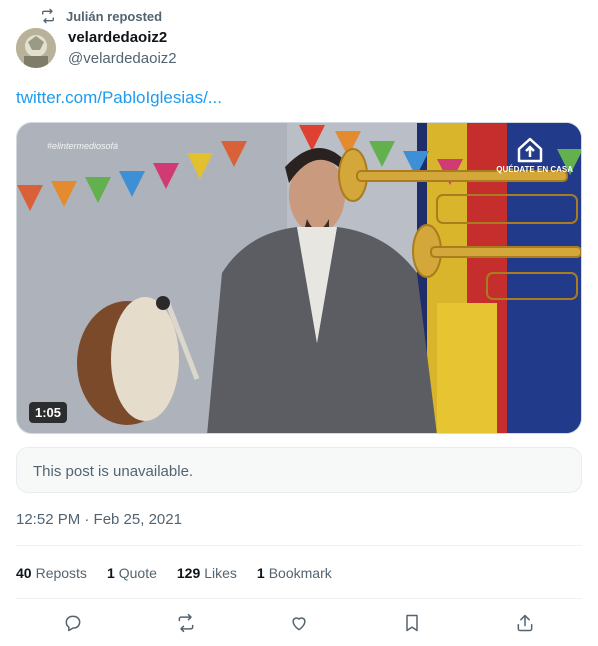 The image size is (598, 646). What do you see at coordinates (99, 519) in the screenshot?
I see `post-timestamp: 12:52 PM · Feb 25, 2021` at bounding box center [99, 519].